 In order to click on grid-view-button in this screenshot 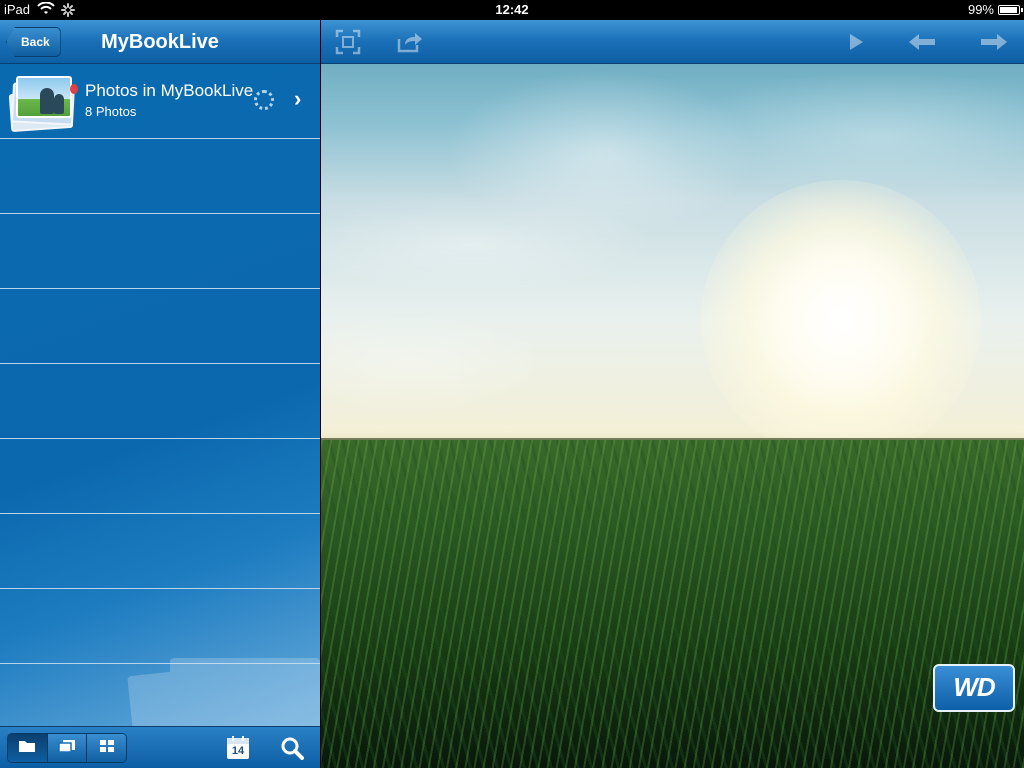, I will do `click(106, 748)`.